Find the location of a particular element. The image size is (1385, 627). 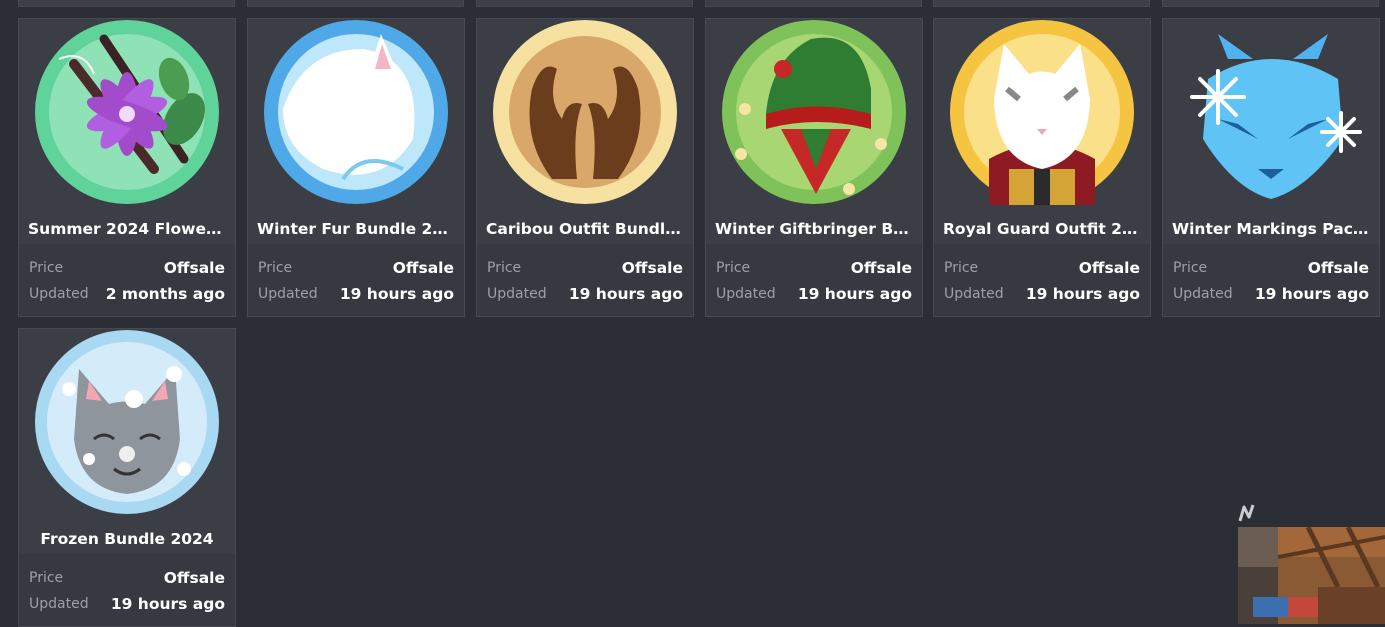

frozen-cat-icon is located at coordinates (127, 433).